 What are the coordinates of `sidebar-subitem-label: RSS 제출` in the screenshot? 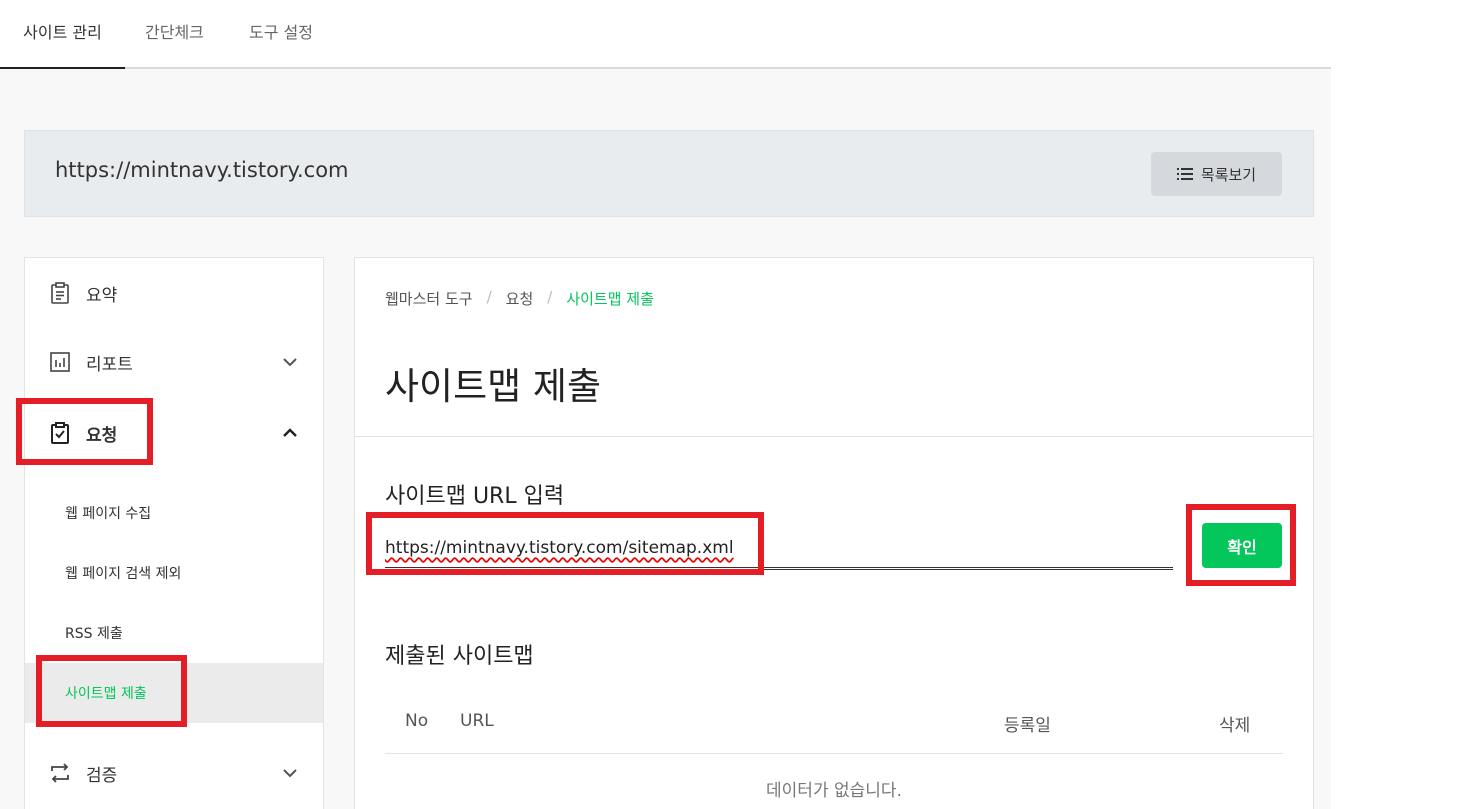 It's located at (94, 634).